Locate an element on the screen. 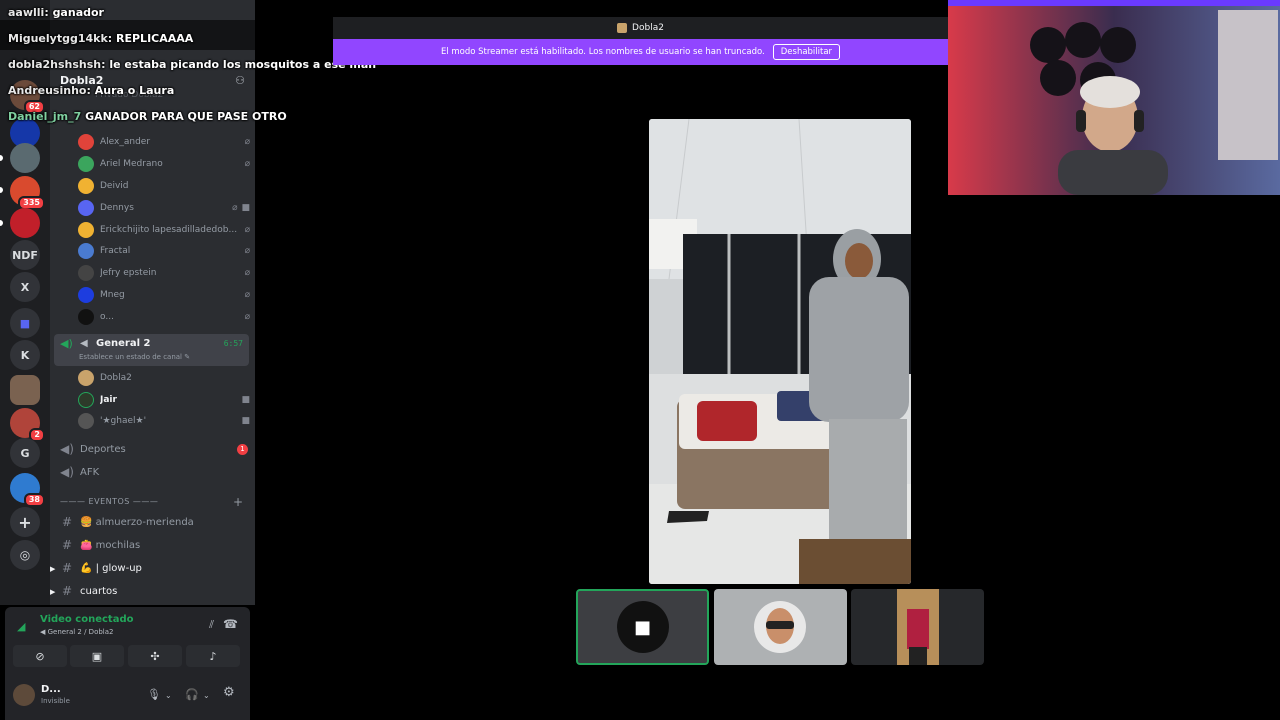 This screenshot has height=720, width=1280. voice-member: Alex_ander ⌀ is located at coordinates (164, 142).